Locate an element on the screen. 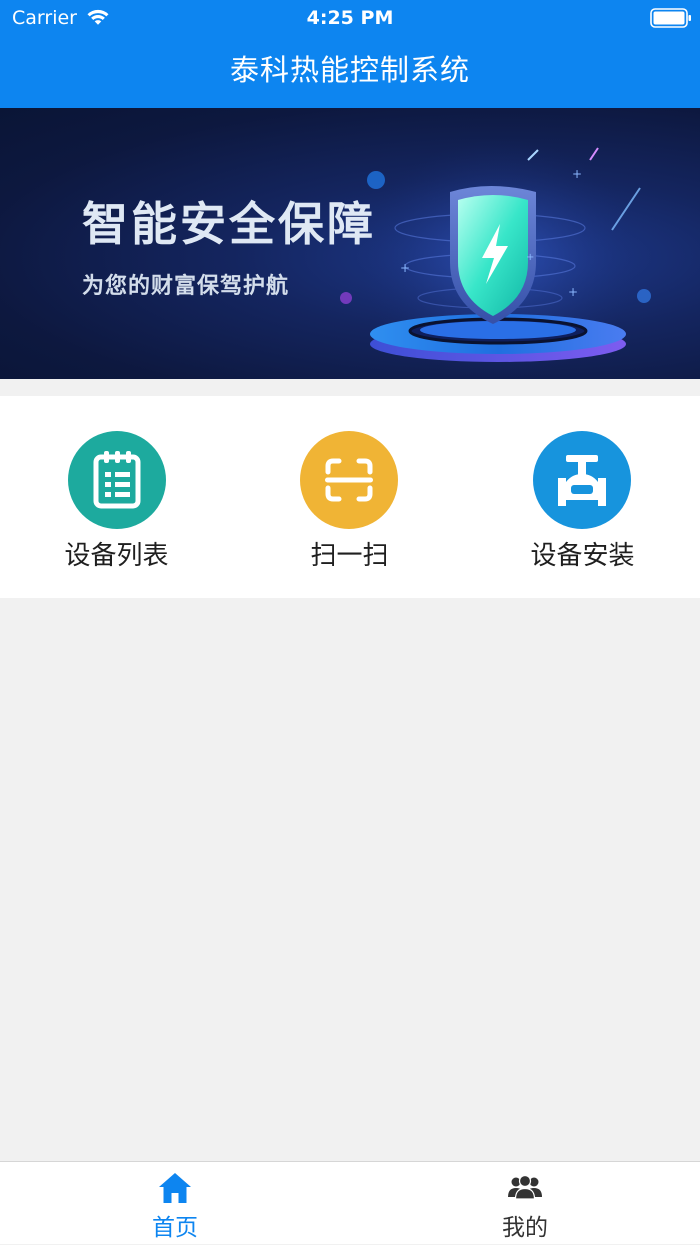  scan-icon-circle is located at coordinates (349, 480).